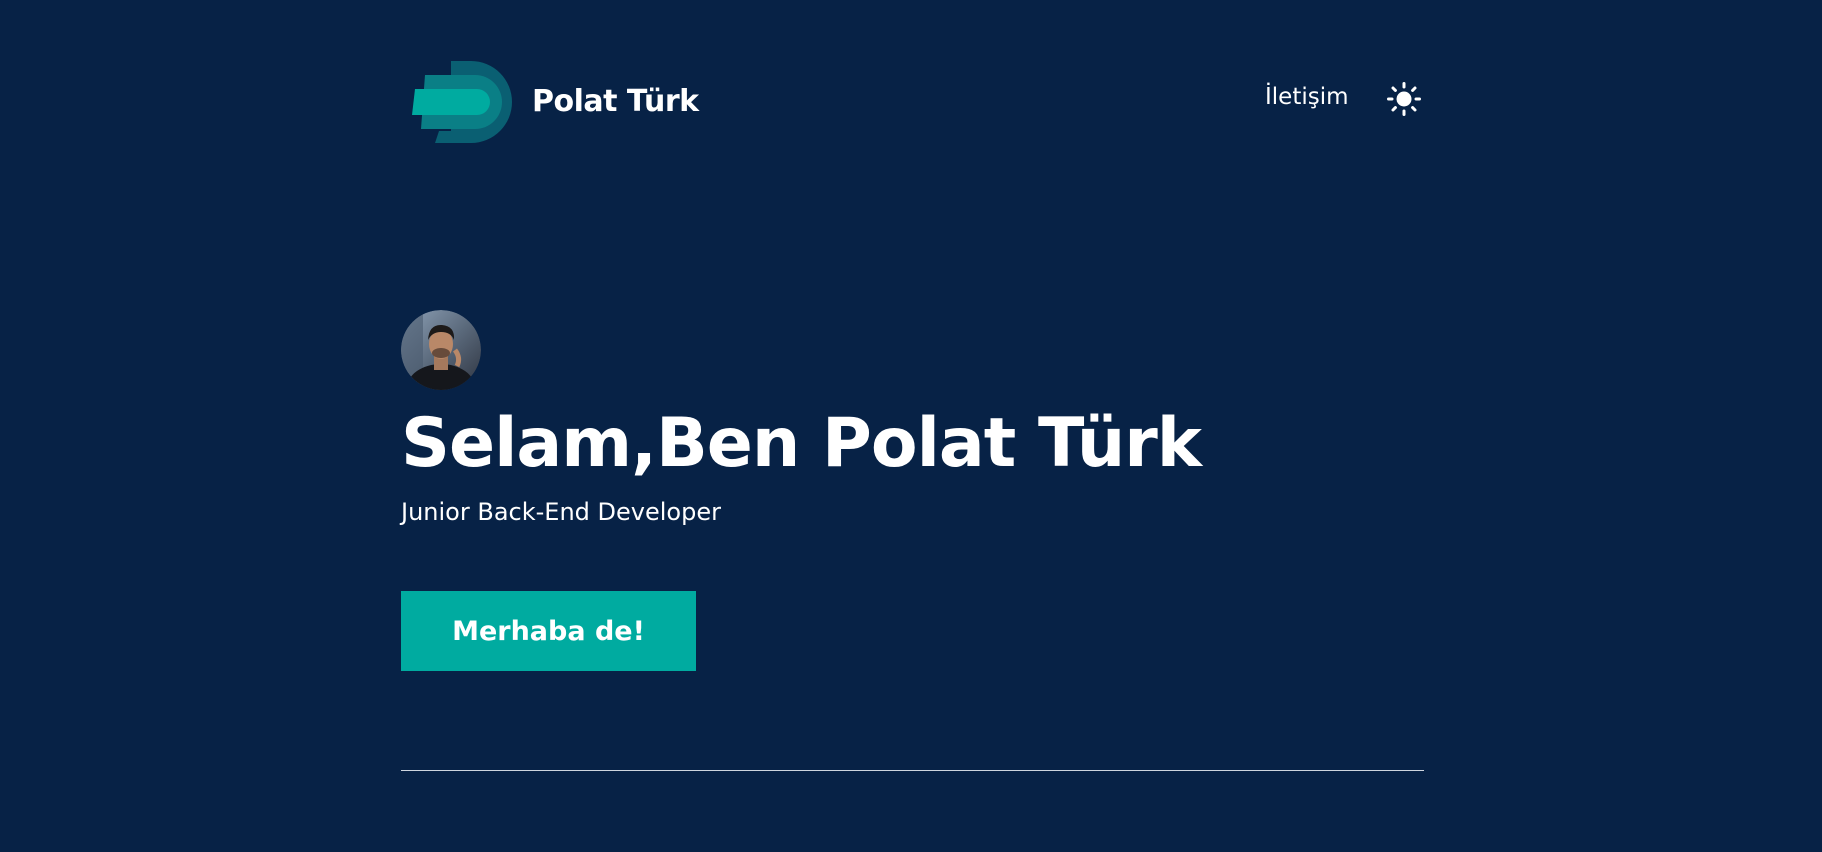 This screenshot has height=852, width=1822. Describe the element at coordinates (912, 101) in the screenshot. I see `site-header: Polat Türk İletişim` at that location.